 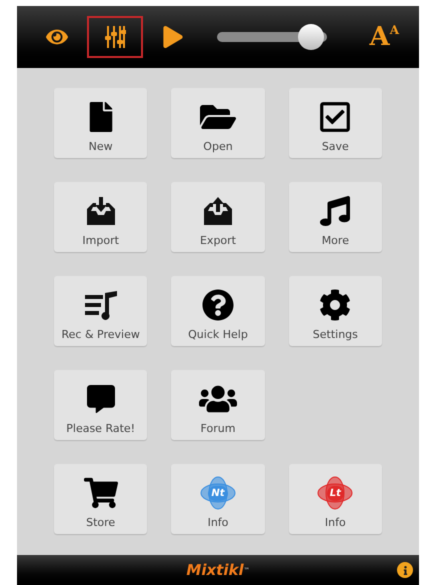 What do you see at coordinates (335, 305) in the screenshot?
I see `settings-icon` at bounding box center [335, 305].